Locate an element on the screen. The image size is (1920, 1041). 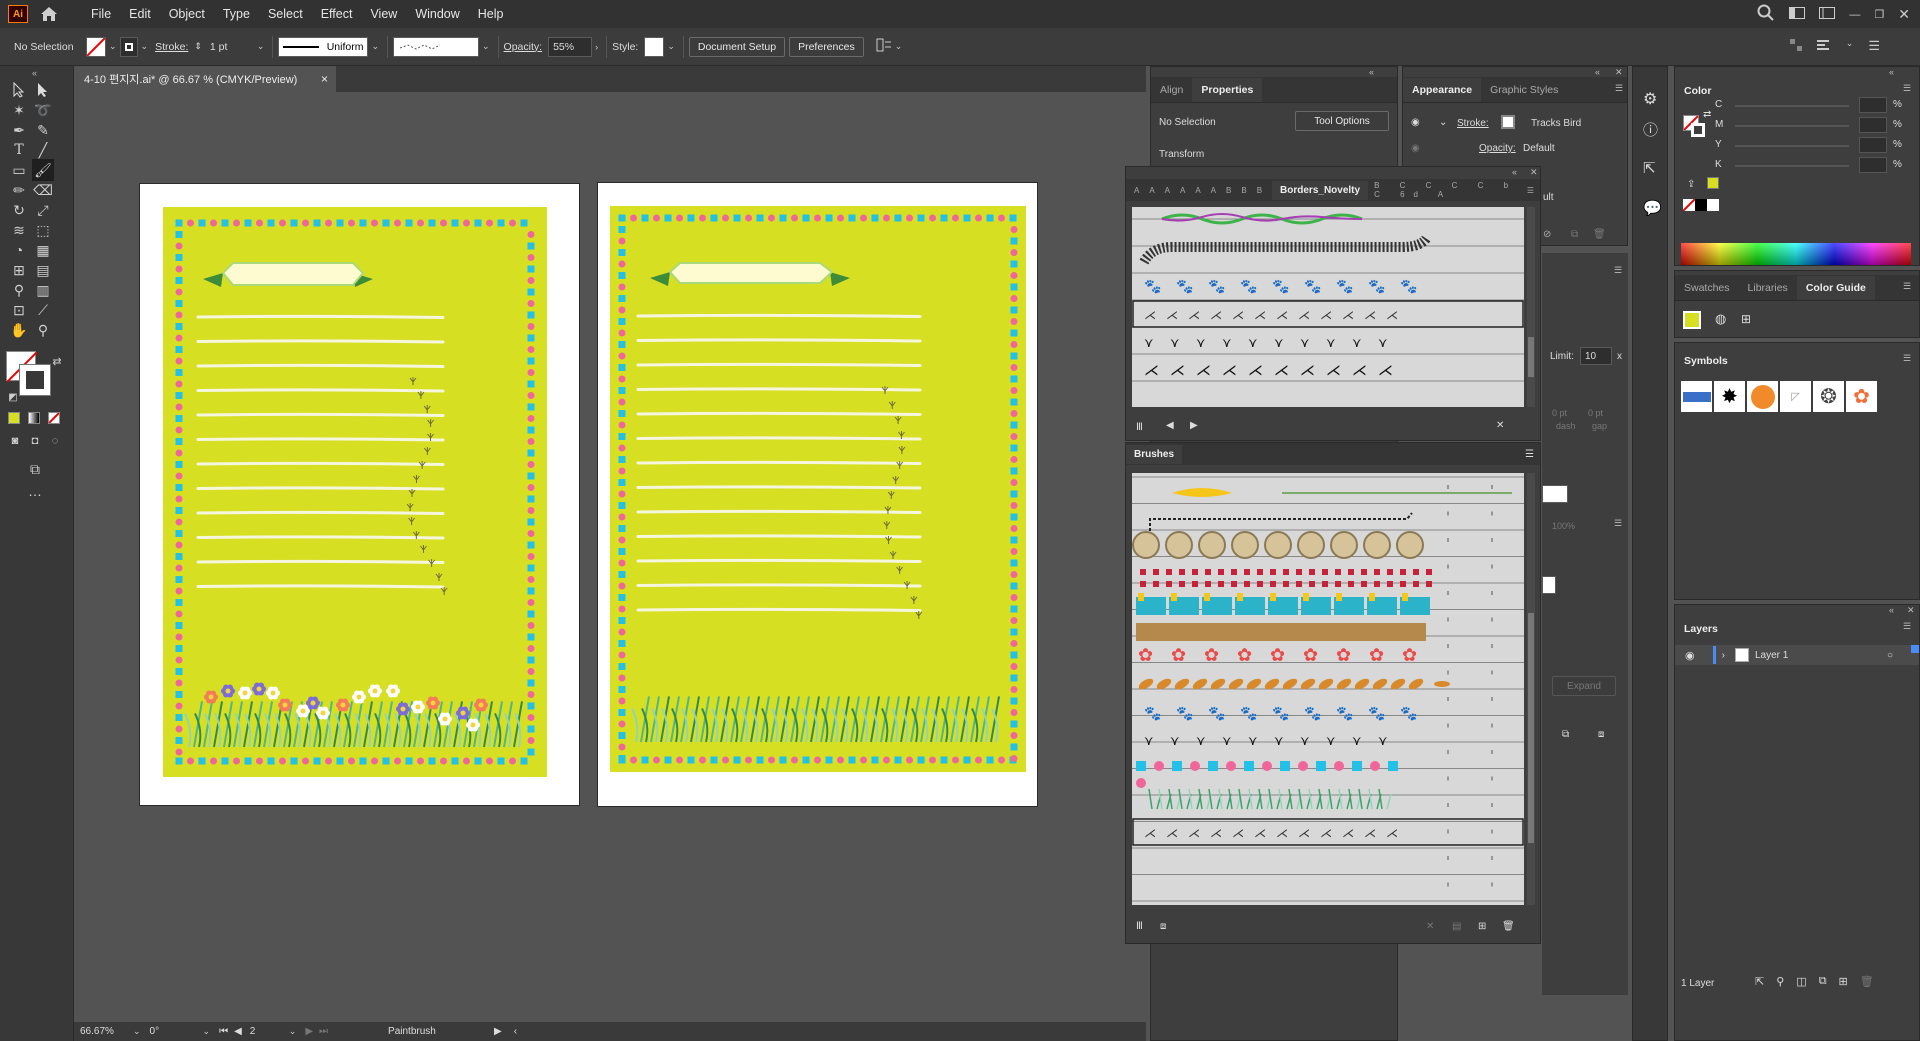
search-icon: ⚲ is located at coordinates (1780, 981).